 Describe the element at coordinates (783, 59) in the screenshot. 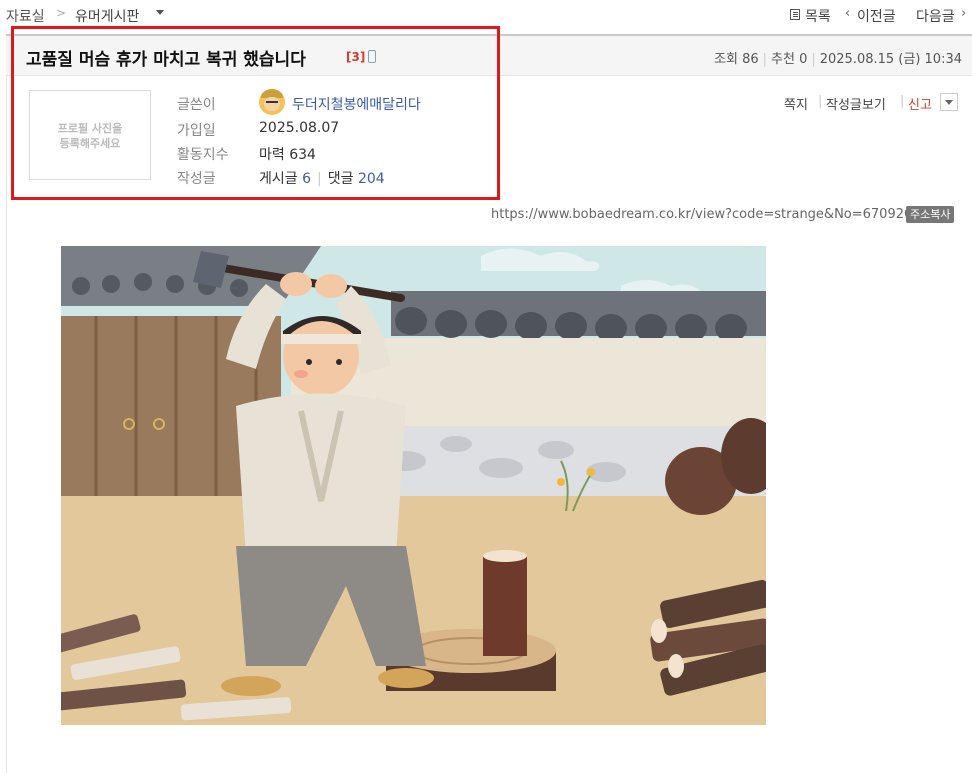

I see `likes-label: 추천` at that location.